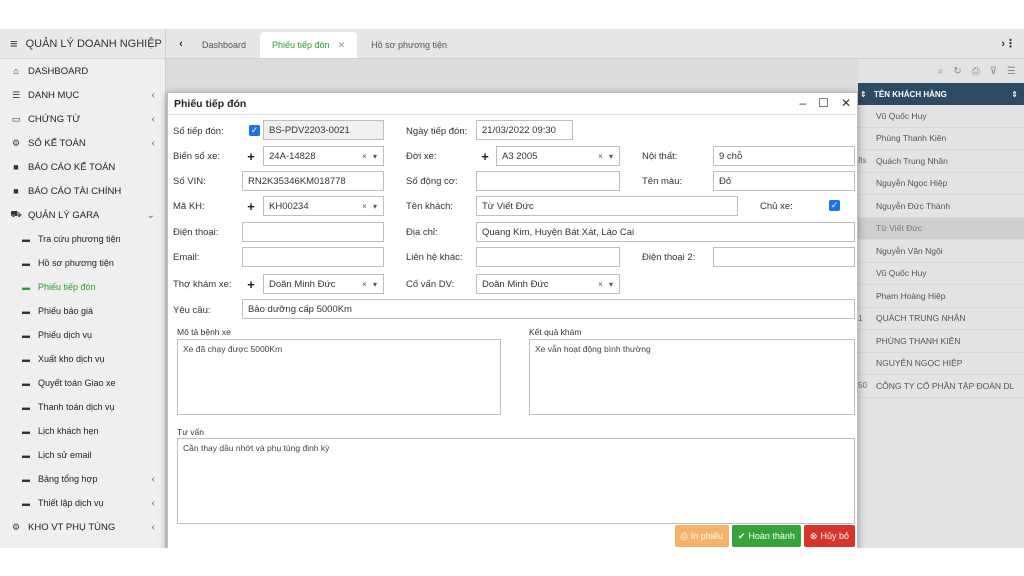 Image resolution: width=1024 pixels, height=576 pixels. Describe the element at coordinates (82, 335) in the screenshot. I see `sidebar-subitem-4: ▬ Phiếu dịch vụ` at that location.